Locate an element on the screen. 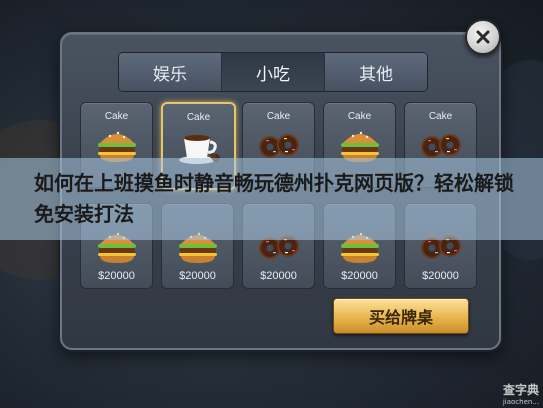  close-icon is located at coordinates (483, 37).